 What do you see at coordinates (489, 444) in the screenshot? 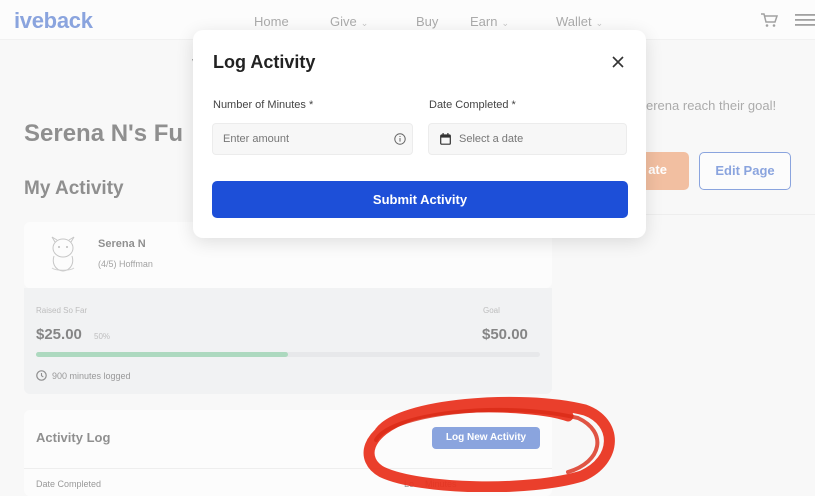
I see `annotation-circle` at bounding box center [489, 444].